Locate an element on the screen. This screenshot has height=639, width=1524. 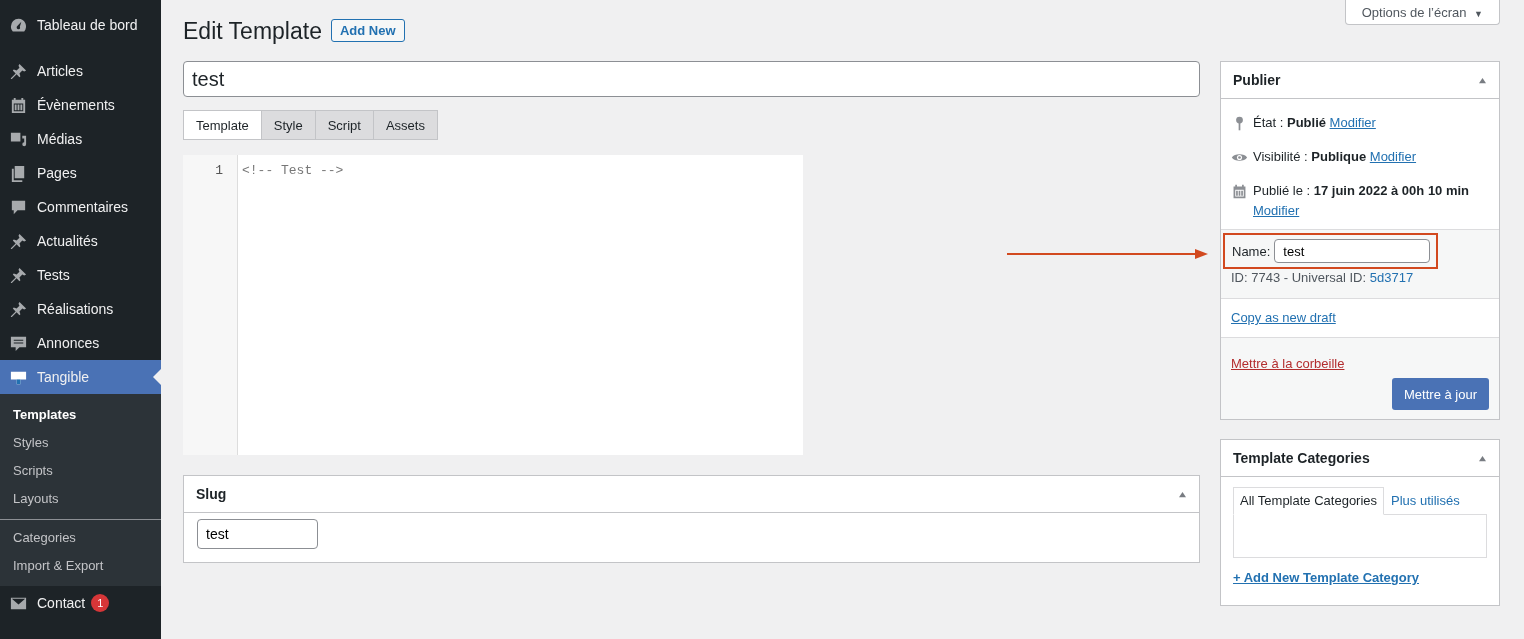
sidebar-item: Médias is located at coordinates (80, 139).